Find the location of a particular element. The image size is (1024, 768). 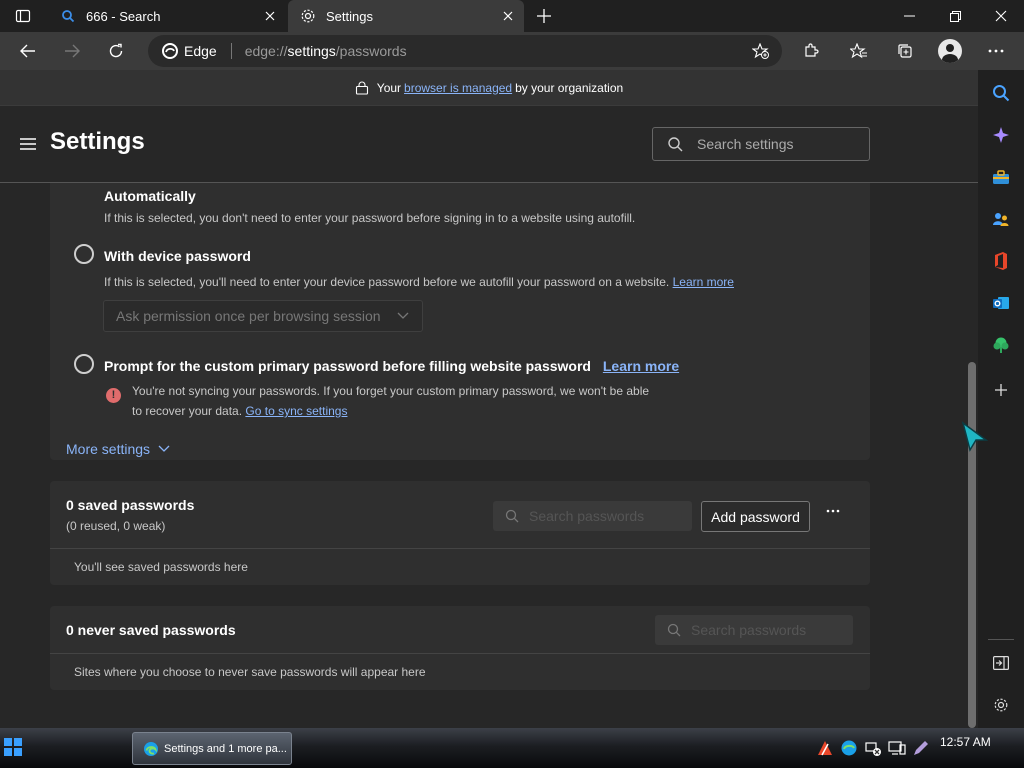

restore-button is located at coordinates (955, 16).